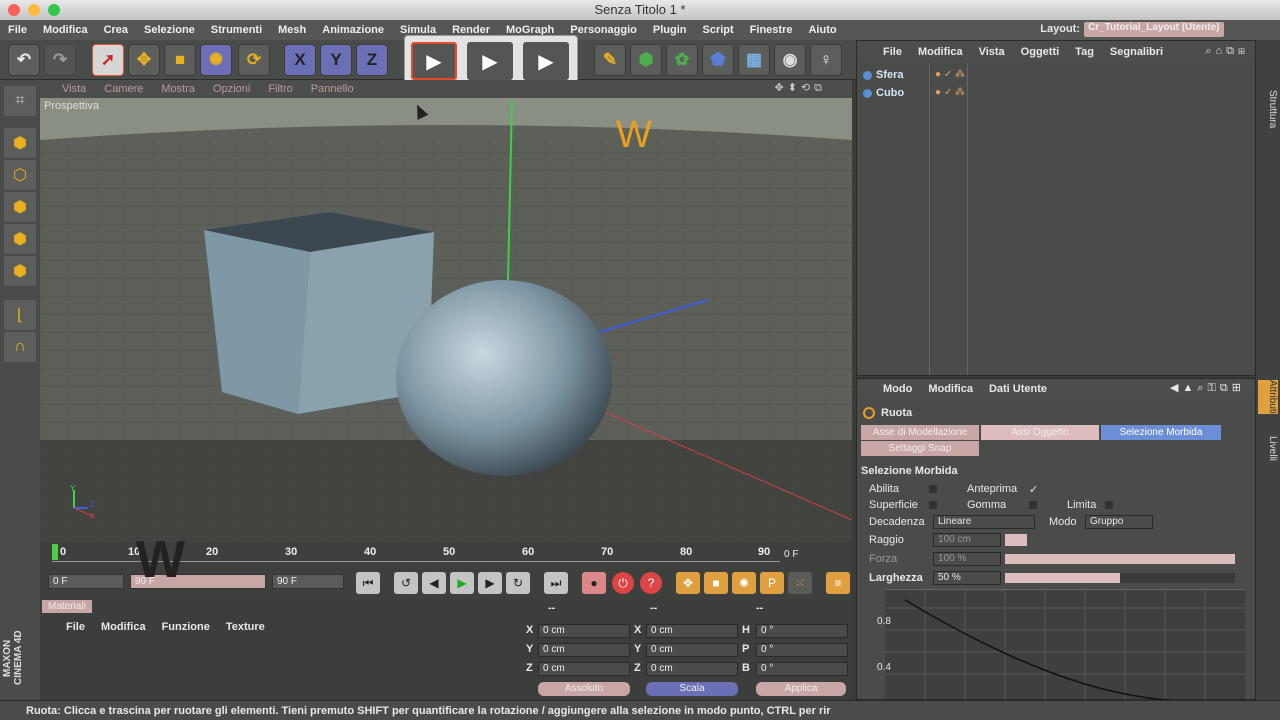 The image size is (1280, 720). Describe the element at coordinates (1154, 29) in the screenshot. I see `layout-select: Cr_Tutorial_Layout (Utente)` at that location.